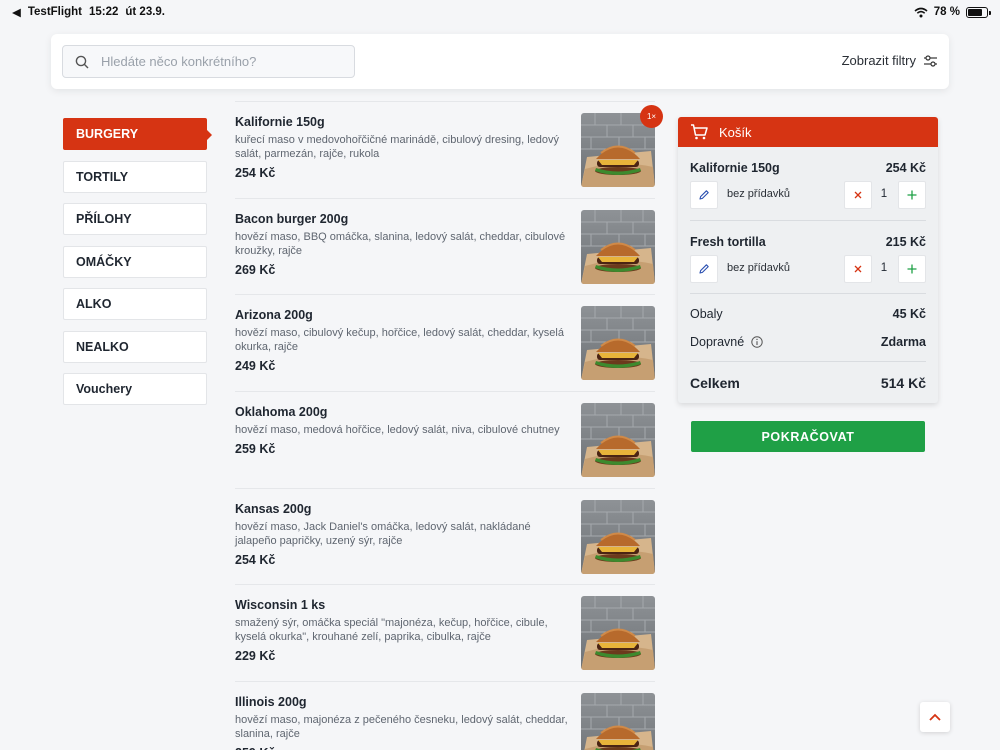 The height and width of the screenshot is (750, 1000). What do you see at coordinates (715, 383) in the screenshot?
I see `total-label: Celkem` at bounding box center [715, 383].